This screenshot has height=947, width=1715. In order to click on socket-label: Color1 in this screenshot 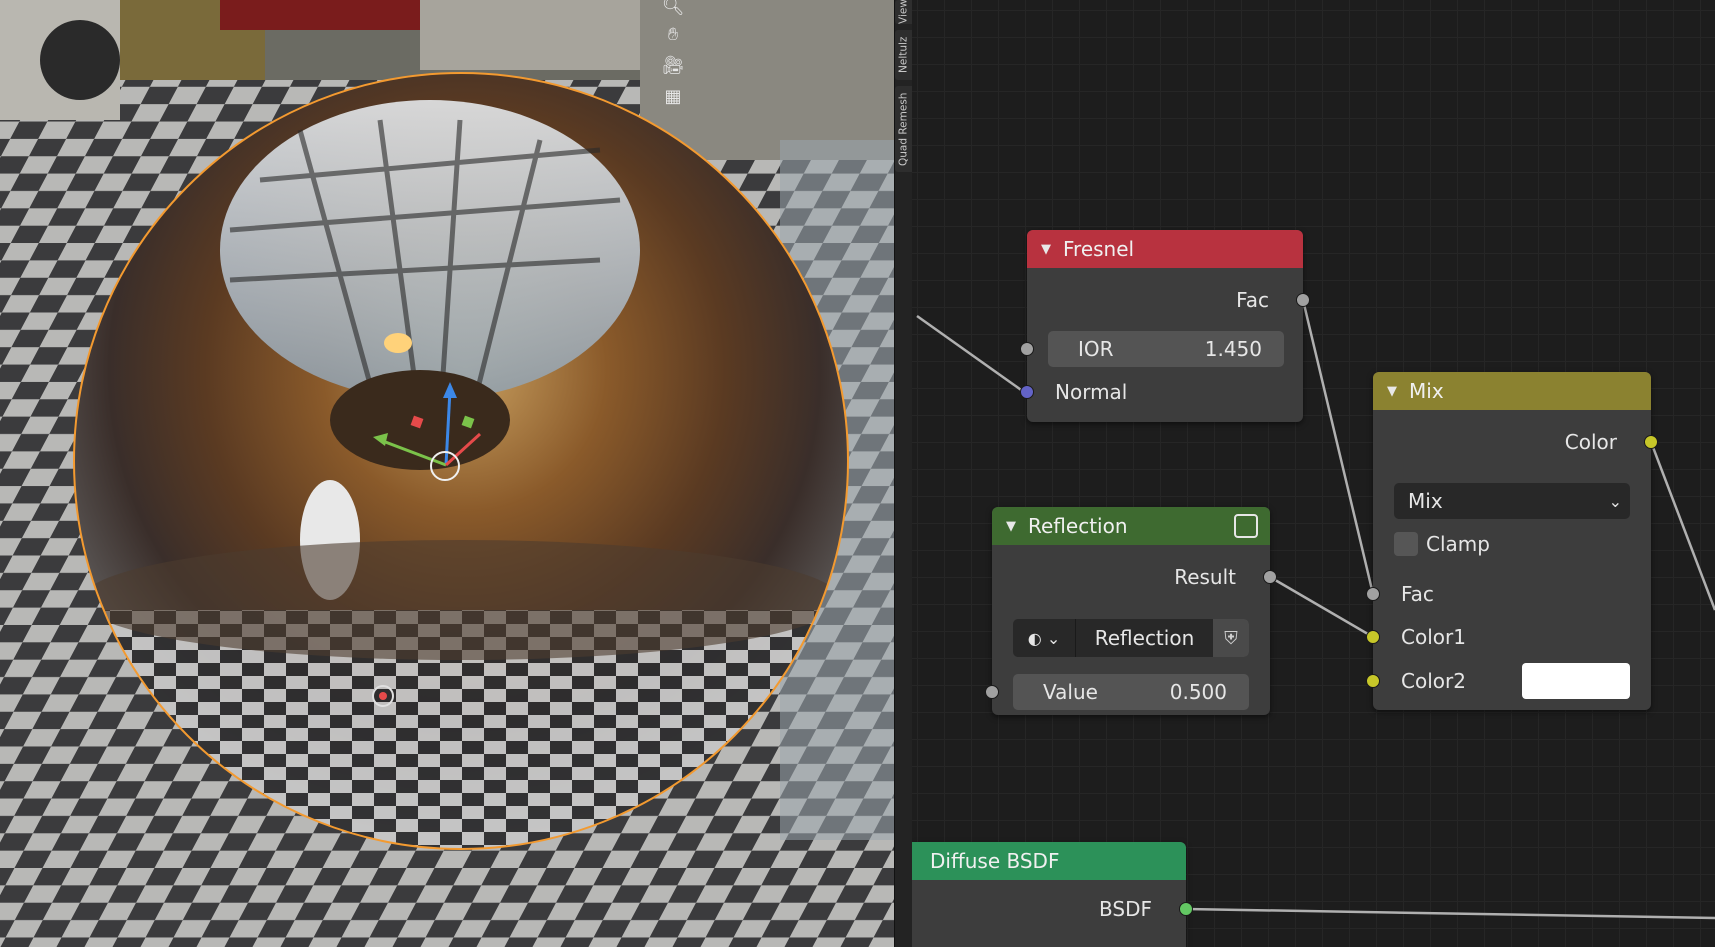, I will do `click(1433, 637)`.